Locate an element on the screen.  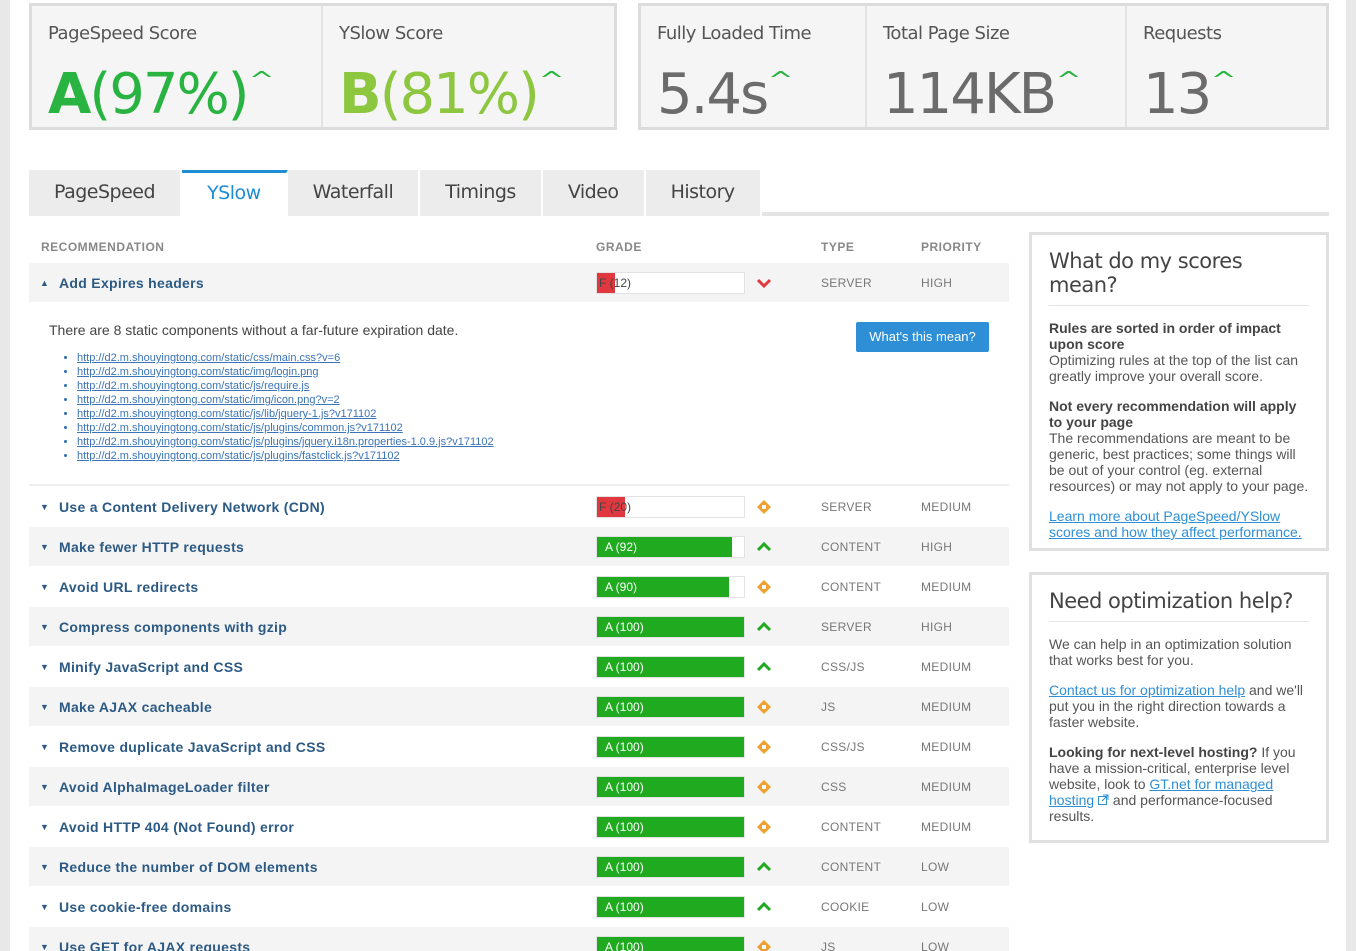
recommendation-name: Use a Content Delivery Network (CDN) is located at coordinates (192, 507).